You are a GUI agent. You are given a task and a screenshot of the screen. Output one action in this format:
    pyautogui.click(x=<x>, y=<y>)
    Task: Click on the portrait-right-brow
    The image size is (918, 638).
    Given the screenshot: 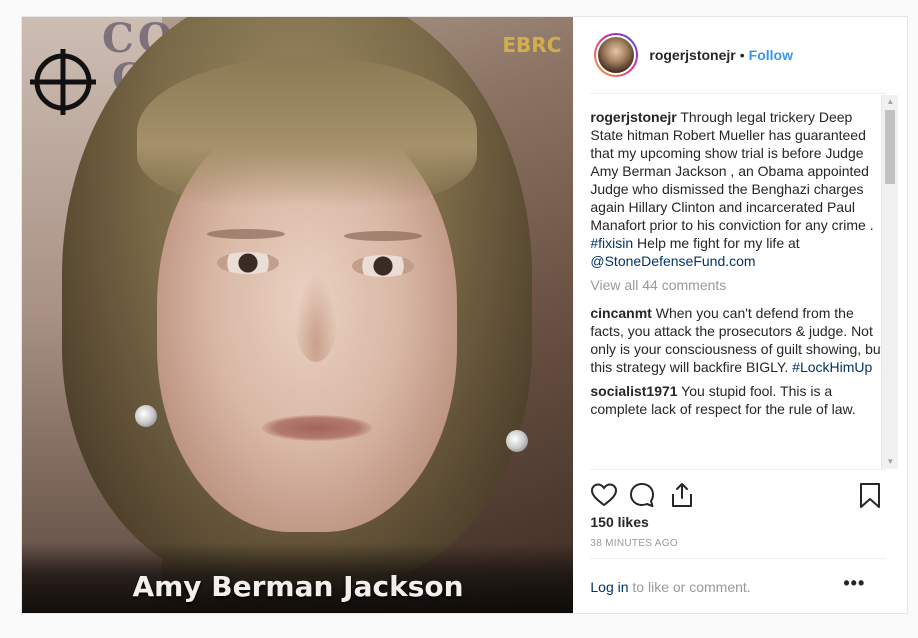 What is the action you would take?
    pyautogui.click(x=383, y=236)
    